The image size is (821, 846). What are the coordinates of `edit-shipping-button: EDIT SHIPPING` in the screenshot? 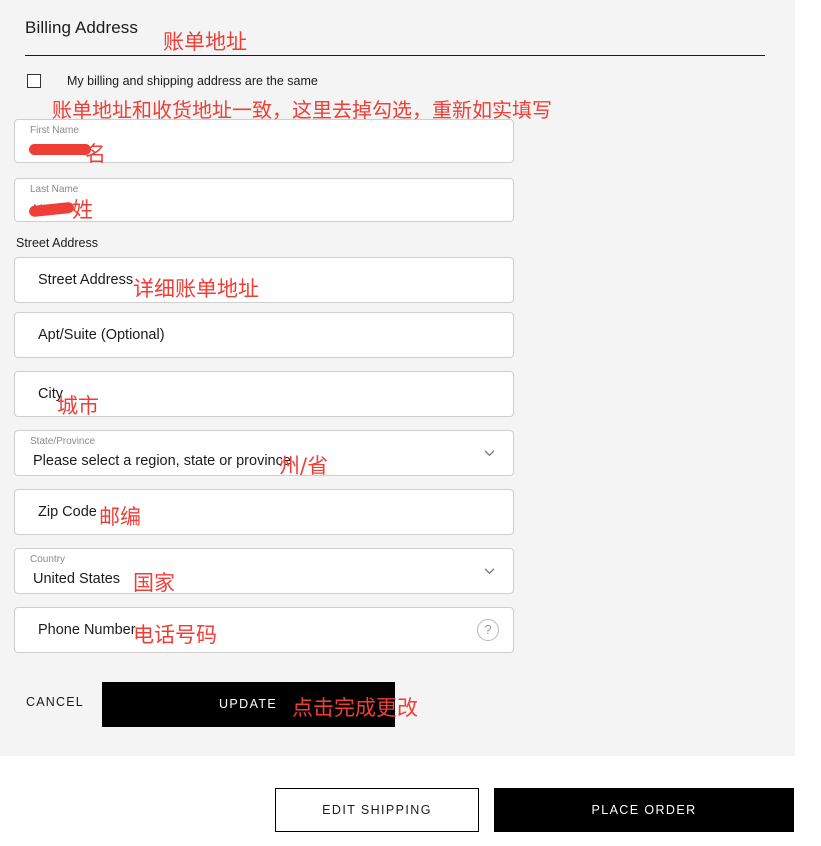 It's located at (377, 810).